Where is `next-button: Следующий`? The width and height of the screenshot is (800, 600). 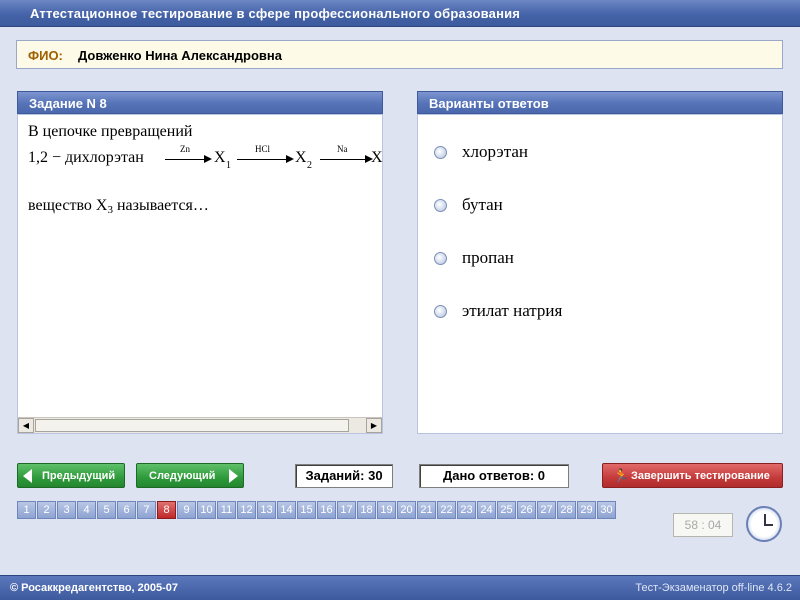 next-button: Следующий is located at coordinates (190, 475).